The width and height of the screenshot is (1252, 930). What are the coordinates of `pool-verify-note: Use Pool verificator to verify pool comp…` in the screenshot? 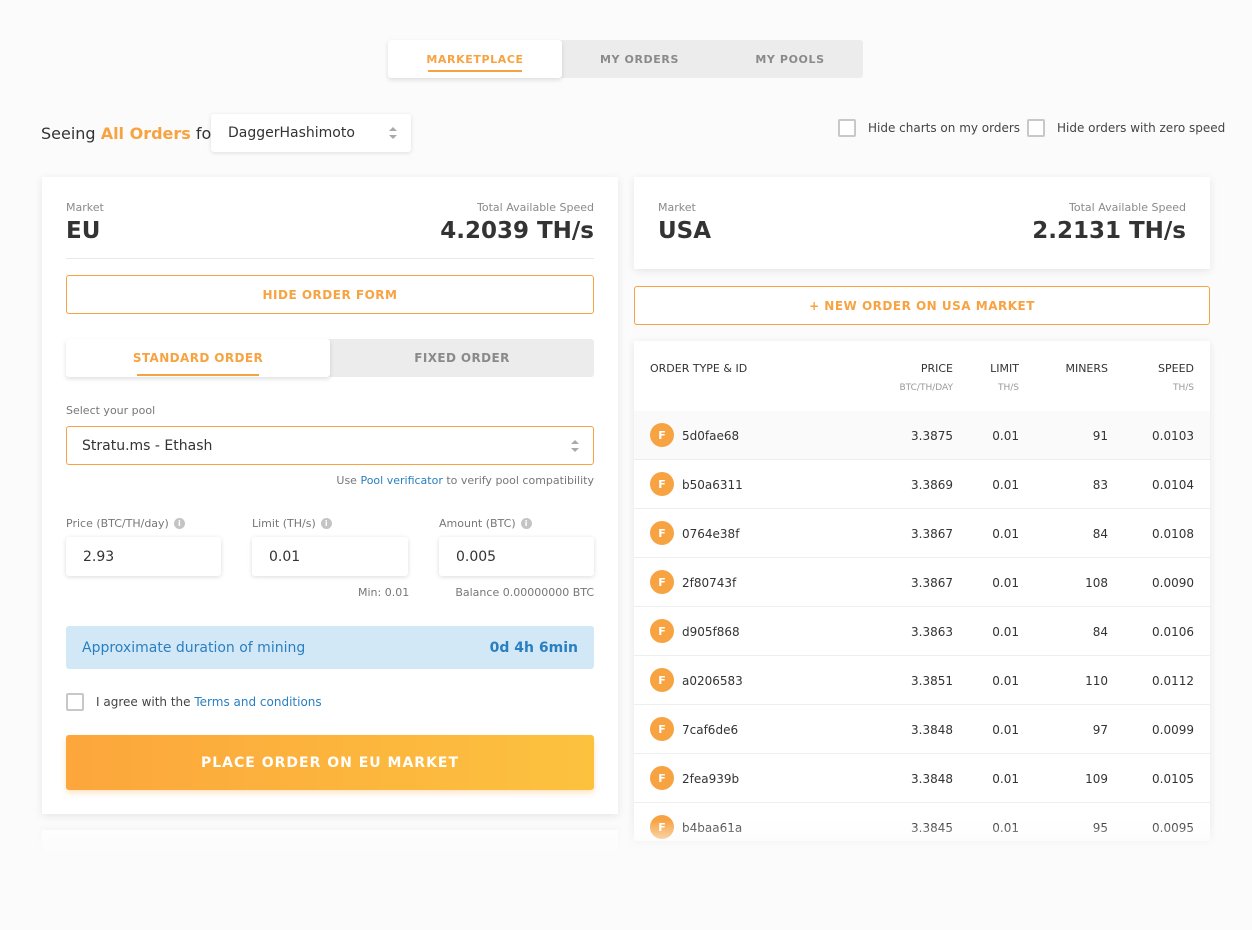 It's located at (465, 480).